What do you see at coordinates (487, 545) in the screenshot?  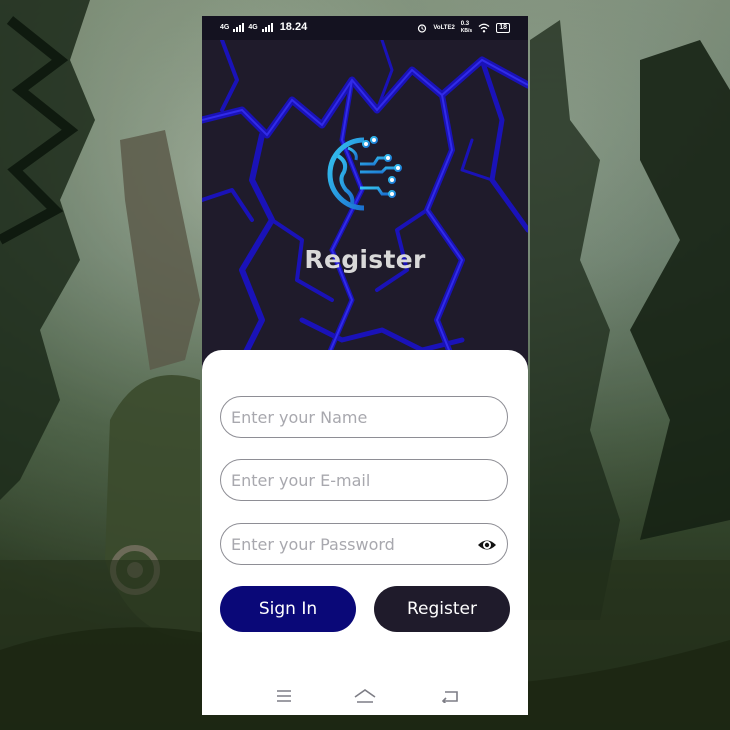 I see `eye-icon` at bounding box center [487, 545].